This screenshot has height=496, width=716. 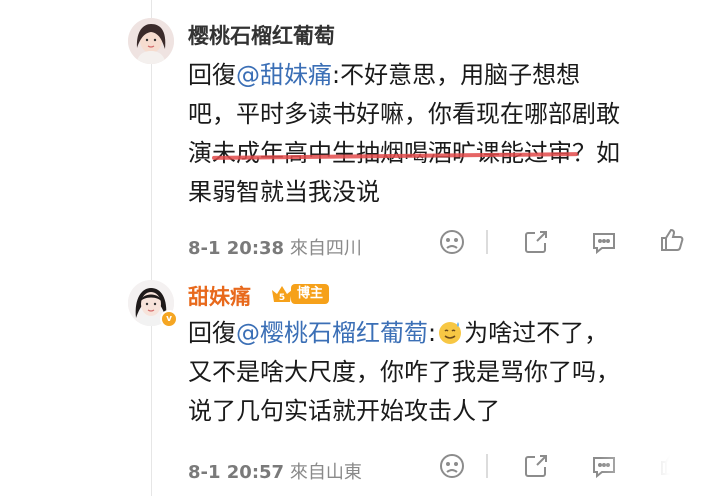 I want to click on comment-line-text: :不好意思，用脑子想想, so click(x=456, y=75).